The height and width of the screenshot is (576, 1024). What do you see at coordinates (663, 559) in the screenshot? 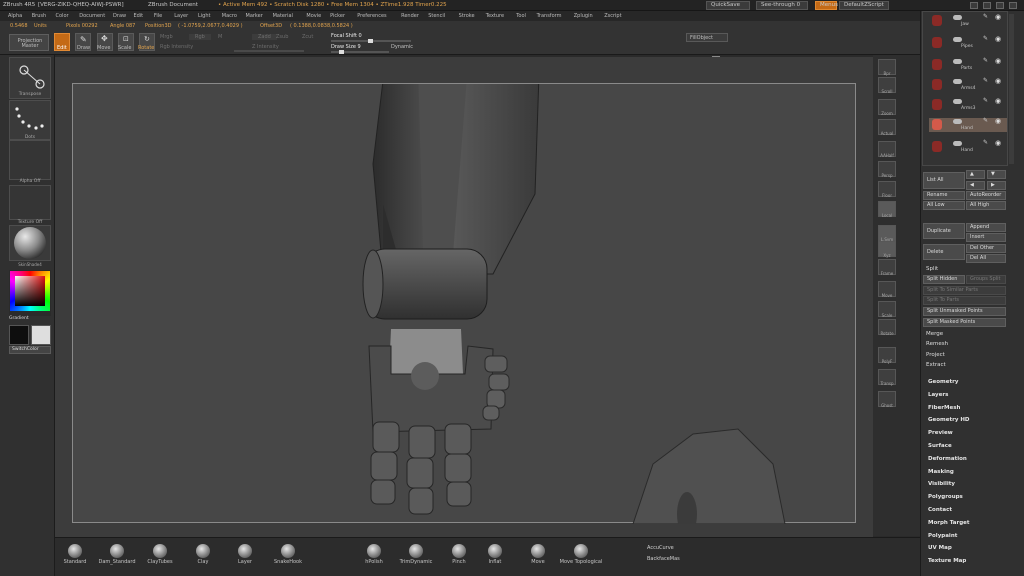
I see `backface-mask-button: BackfaceMas` at bounding box center [663, 559].